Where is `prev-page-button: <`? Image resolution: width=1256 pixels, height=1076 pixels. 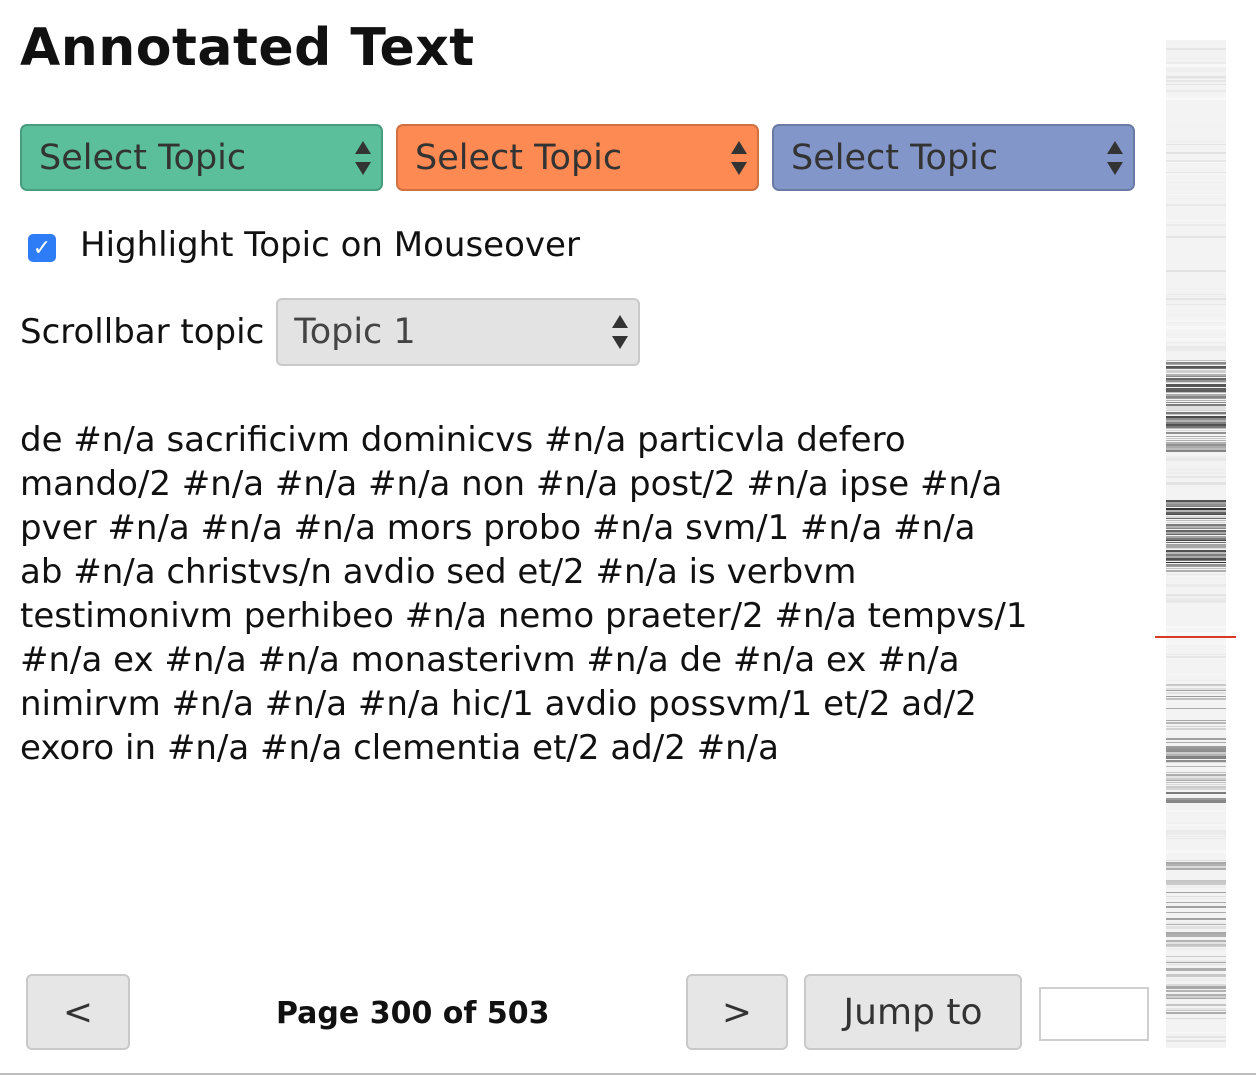 prev-page-button: < is located at coordinates (78, 1012).